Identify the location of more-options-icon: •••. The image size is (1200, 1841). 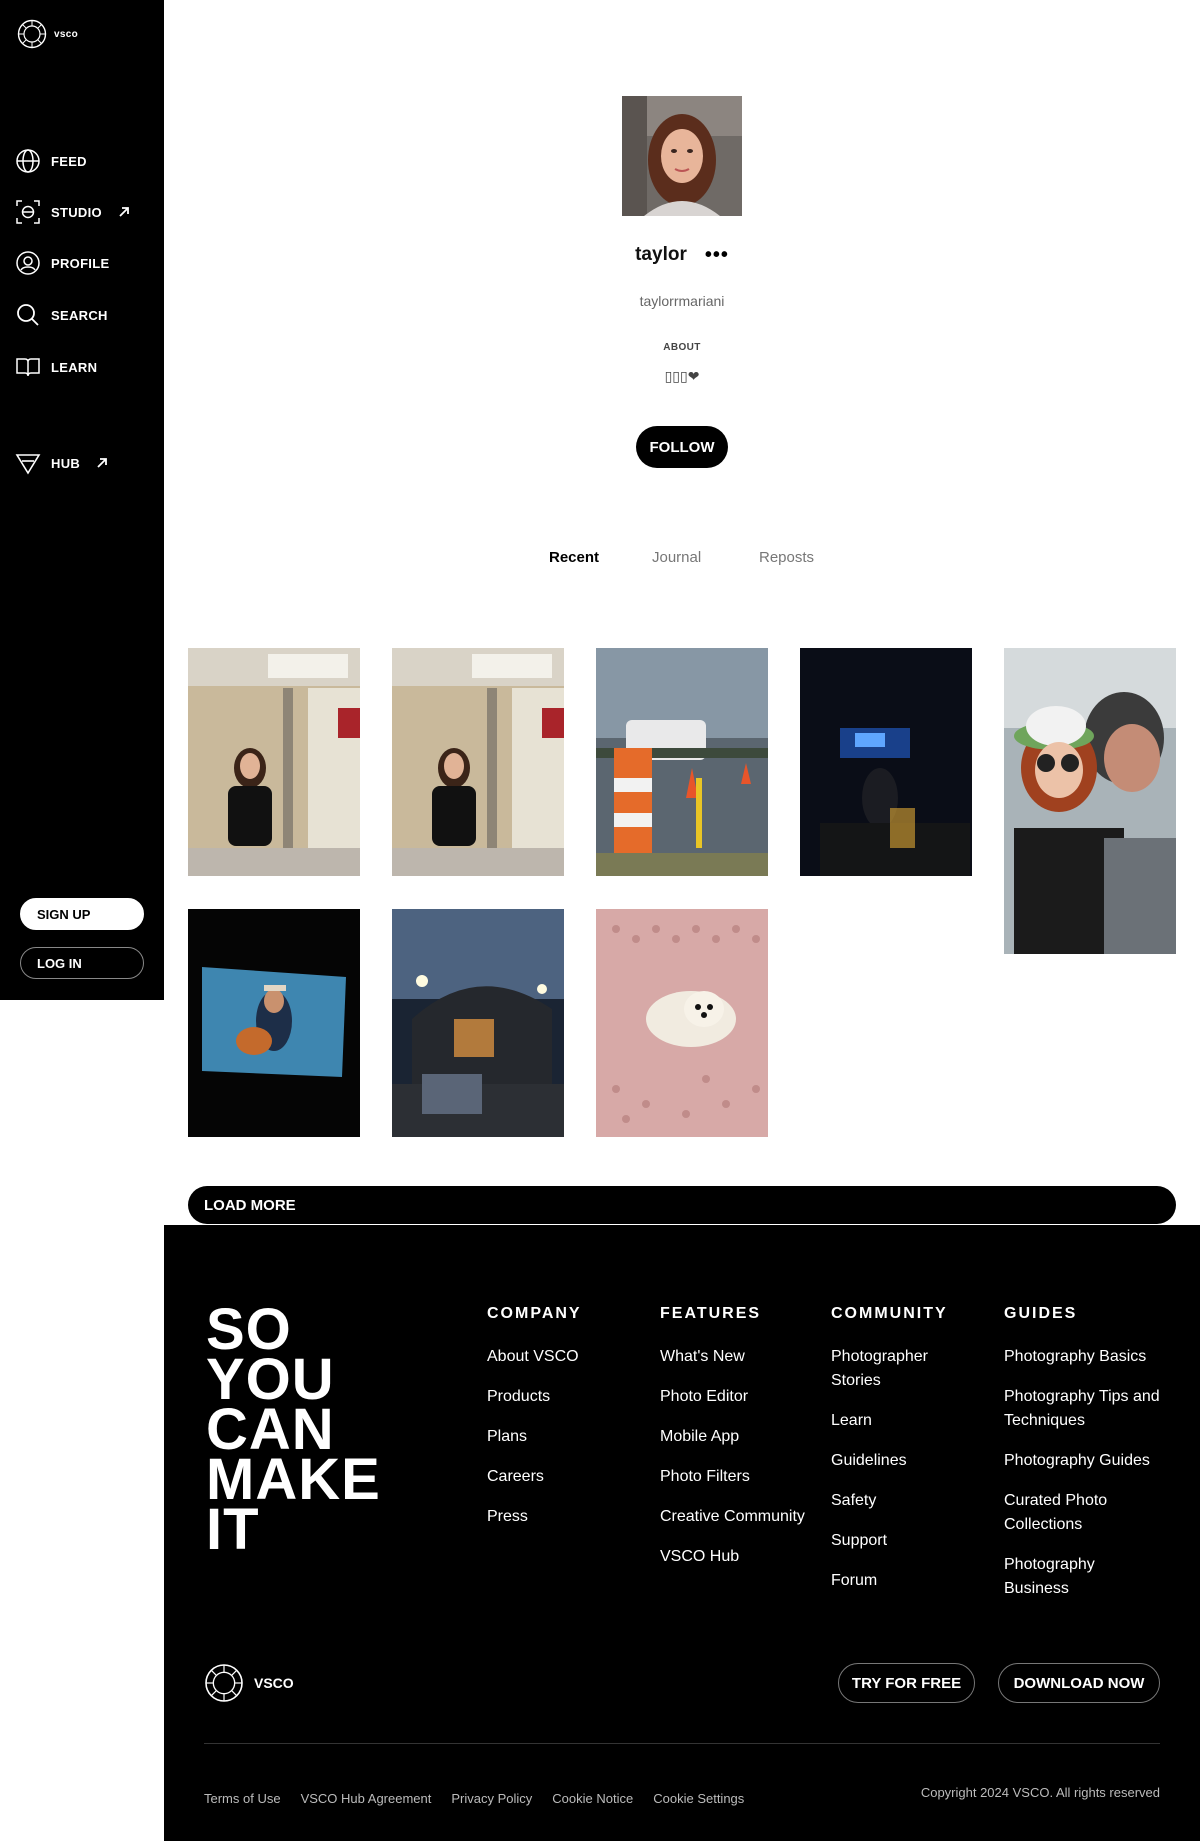
(717, 255).